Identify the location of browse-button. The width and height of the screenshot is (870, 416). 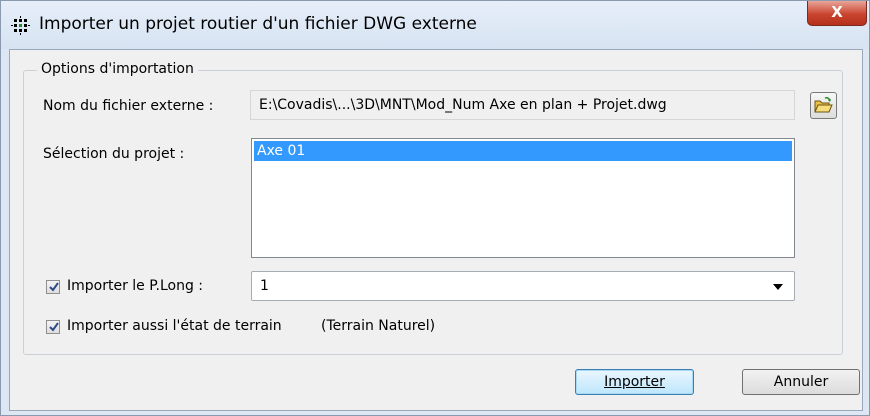
(823, 105).